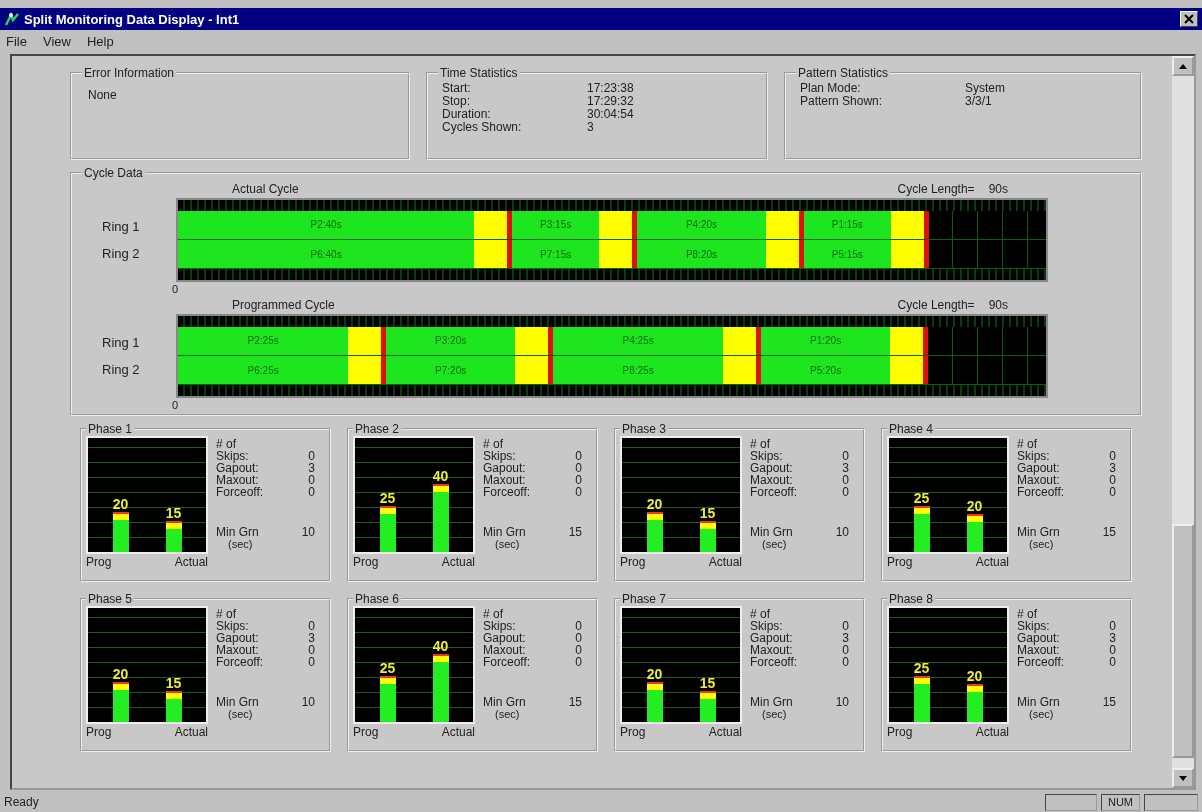 The image size is (1202, 812). I want to click on group-title: Phase 8, so click(911, 599).